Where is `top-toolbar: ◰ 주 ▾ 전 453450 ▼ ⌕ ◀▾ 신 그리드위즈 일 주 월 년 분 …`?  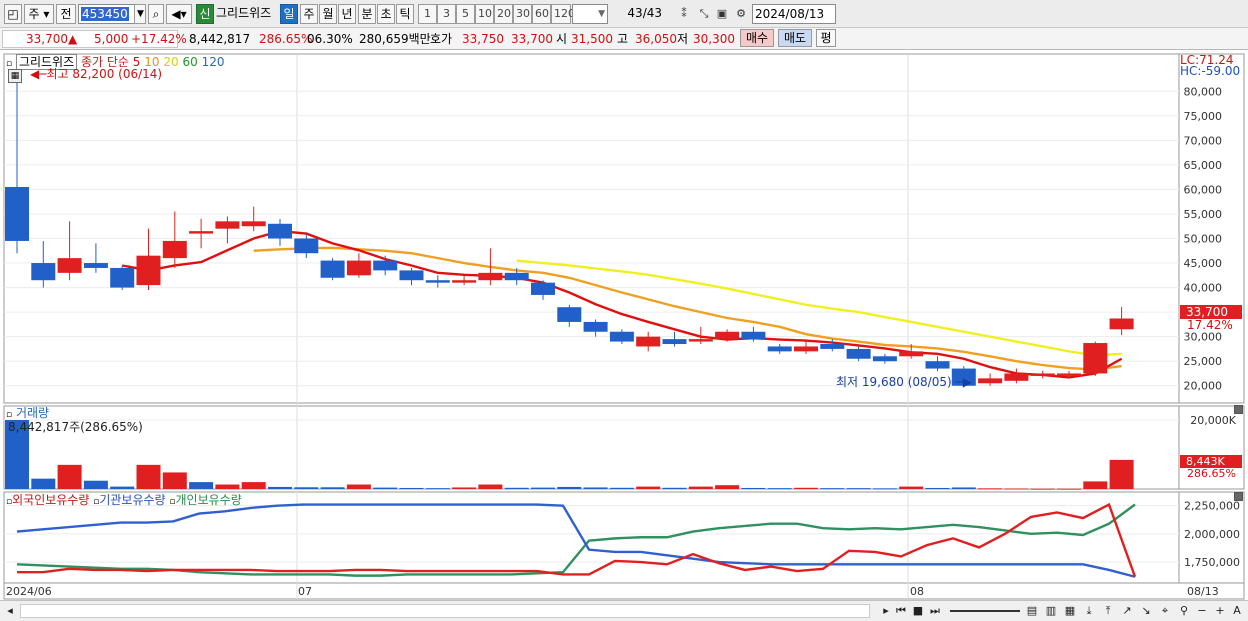 top-toolbar: ◰ 주 ▾ 전 453450 ▼ ⌕ ◀▾ 신 그리드위즈 일 주 월 년 분 … is located at coordinates (624, 14).